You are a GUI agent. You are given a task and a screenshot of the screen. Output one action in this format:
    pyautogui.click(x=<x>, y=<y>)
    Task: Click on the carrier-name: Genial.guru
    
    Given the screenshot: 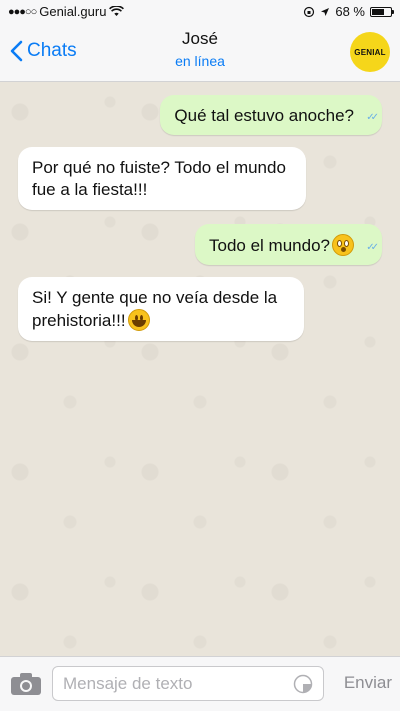 What is the action you would take?
    pyautogui.click(x=73, y=11)
    